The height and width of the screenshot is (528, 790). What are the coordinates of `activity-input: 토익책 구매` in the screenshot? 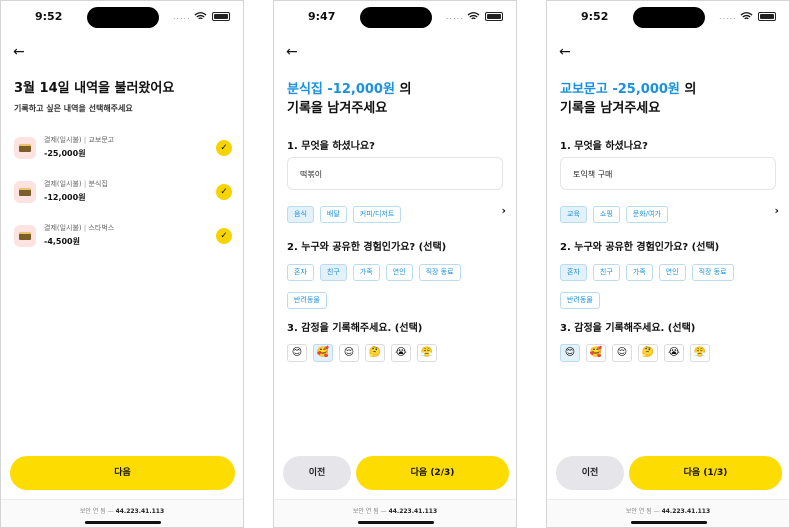 It's located at (668, 173).